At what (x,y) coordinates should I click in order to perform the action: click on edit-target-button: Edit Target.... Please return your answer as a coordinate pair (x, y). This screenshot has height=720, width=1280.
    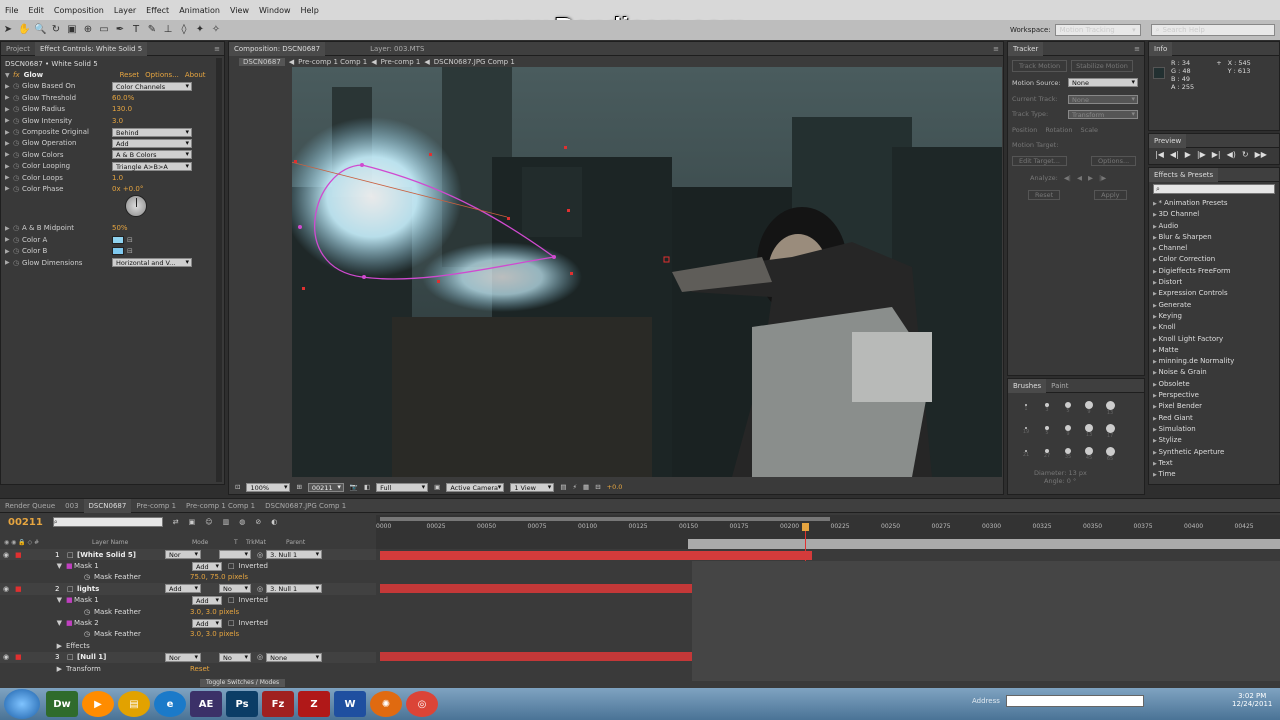
    Looking at the image, I should click on (1039, 160).